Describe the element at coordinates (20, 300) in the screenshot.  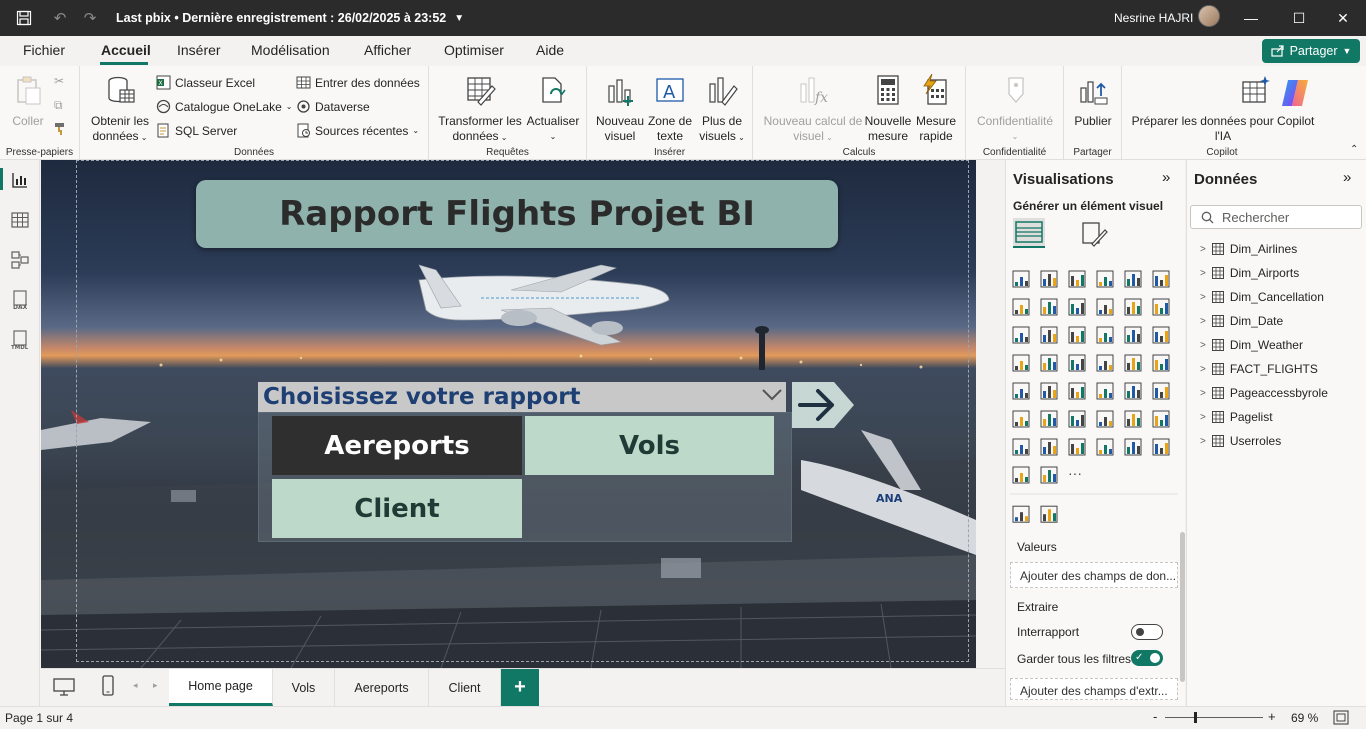
I see `dax-query-view-icon: DAX` at that location.